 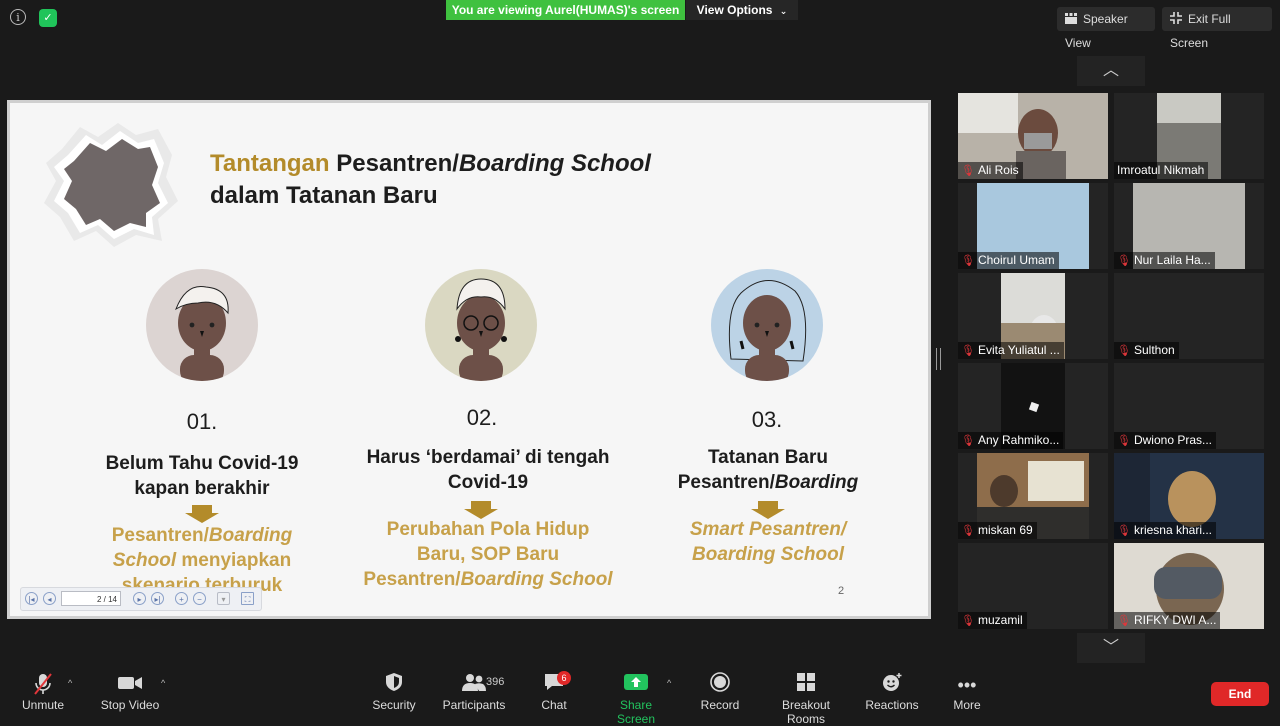 I want to click on shield-icon, so click(x=394, y=685).